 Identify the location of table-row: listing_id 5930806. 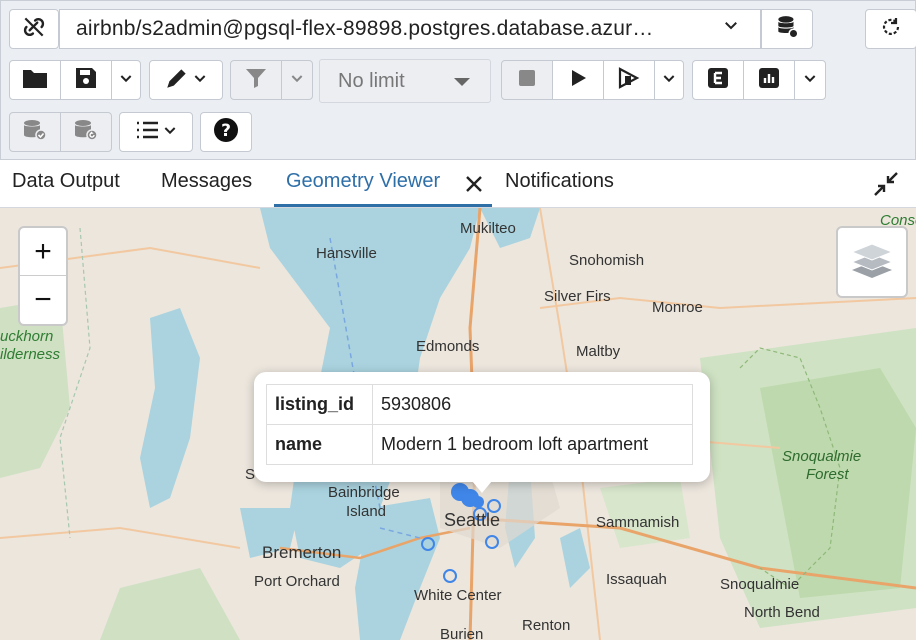
(479, 404).